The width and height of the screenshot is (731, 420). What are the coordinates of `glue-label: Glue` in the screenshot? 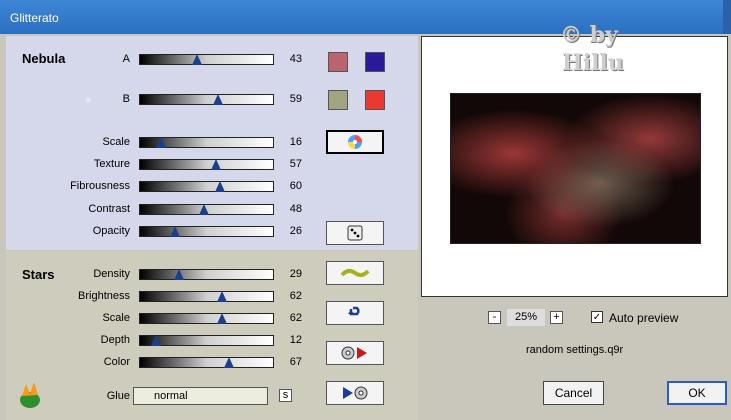 It's located at (118, 396).